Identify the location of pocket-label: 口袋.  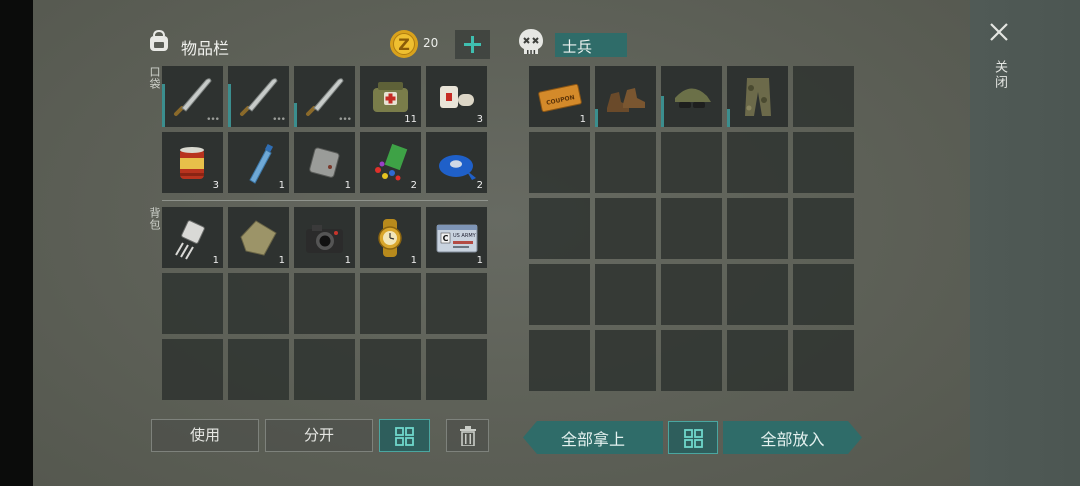
(154, 78).